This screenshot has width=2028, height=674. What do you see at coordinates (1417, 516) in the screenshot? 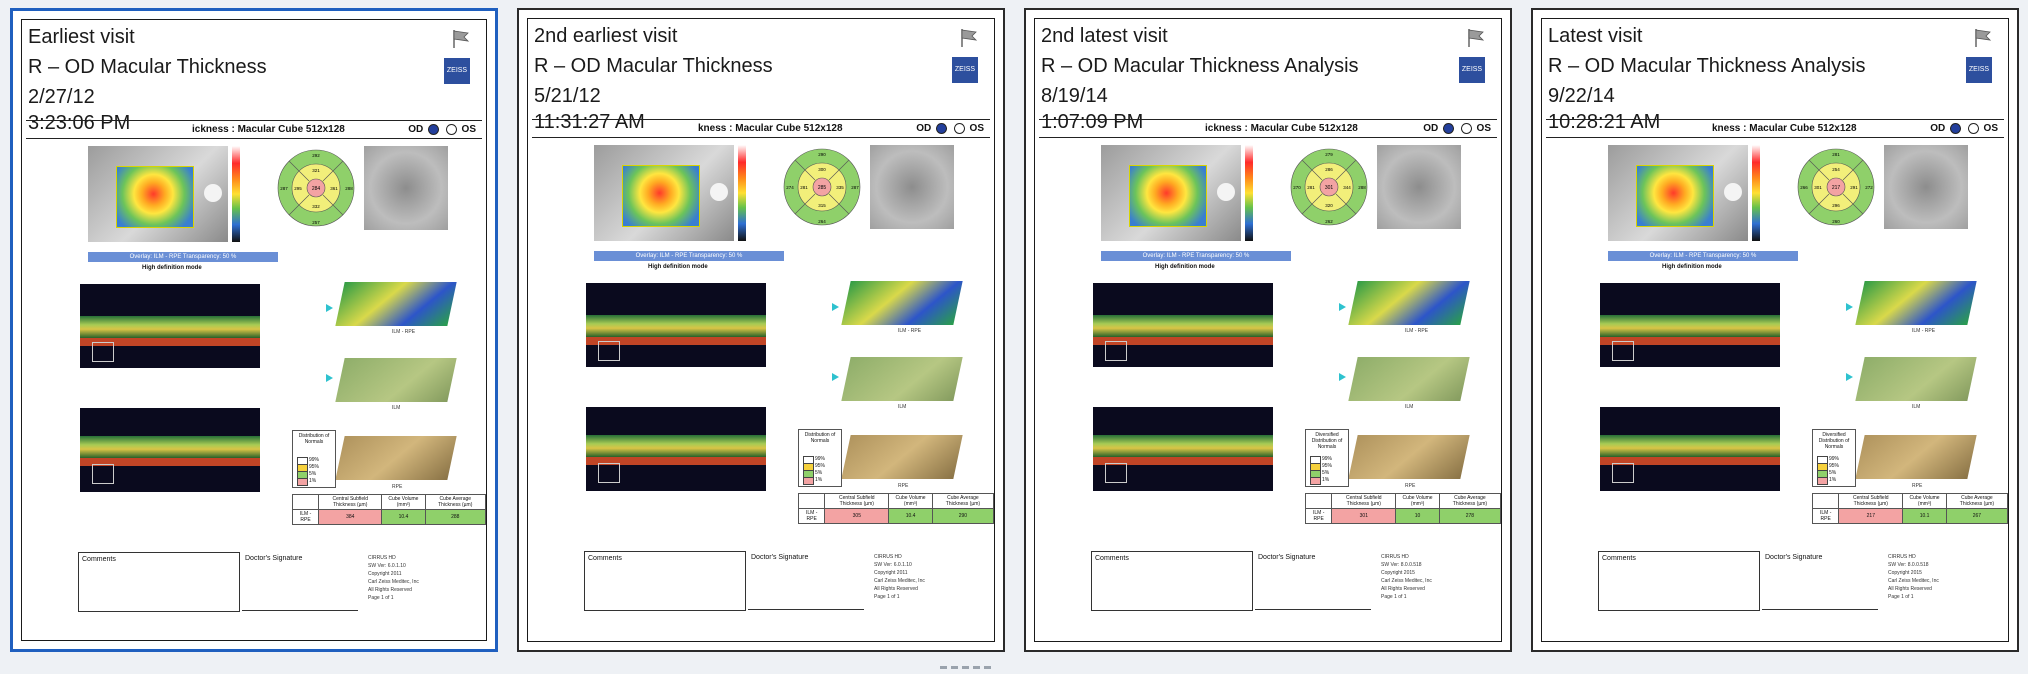
I see `table-cell: 10` at bounding box center [1417, 516].